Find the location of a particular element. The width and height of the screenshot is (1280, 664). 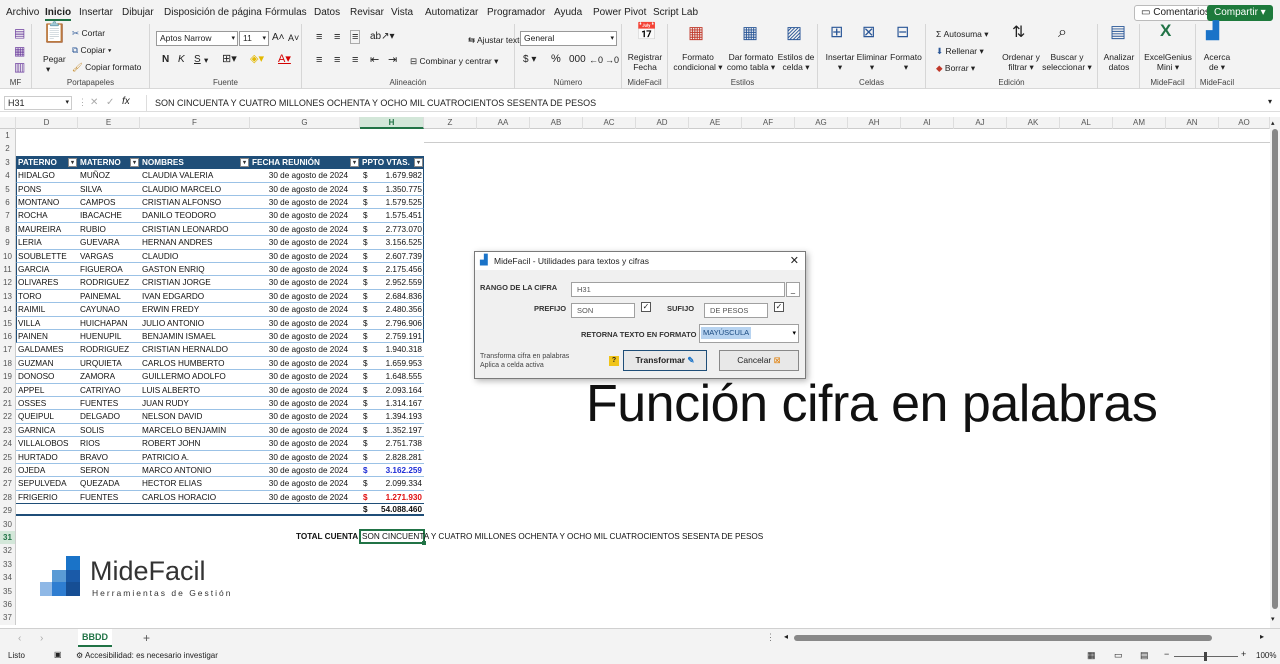

align-center-icon: ≡ is located at coordinates (337, 60).